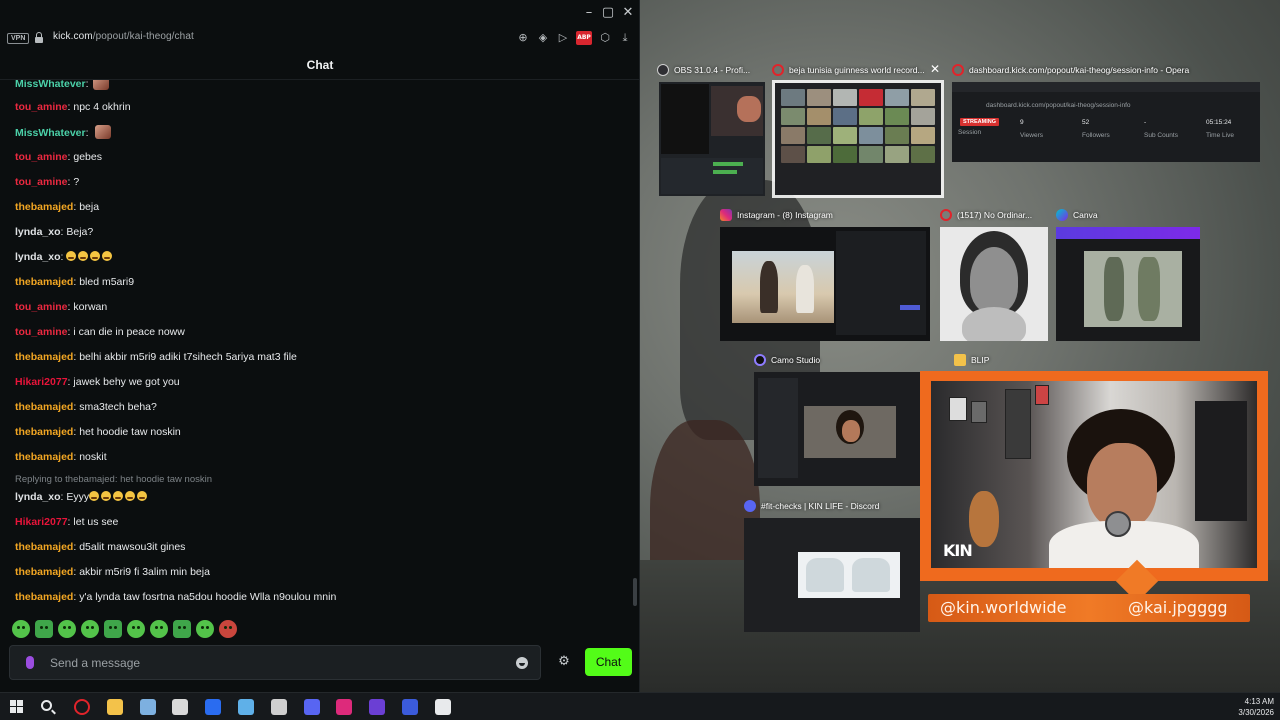 The image size is (1280, 720). I want to click on chat-message: lynda_xo:, so click(64, 257).